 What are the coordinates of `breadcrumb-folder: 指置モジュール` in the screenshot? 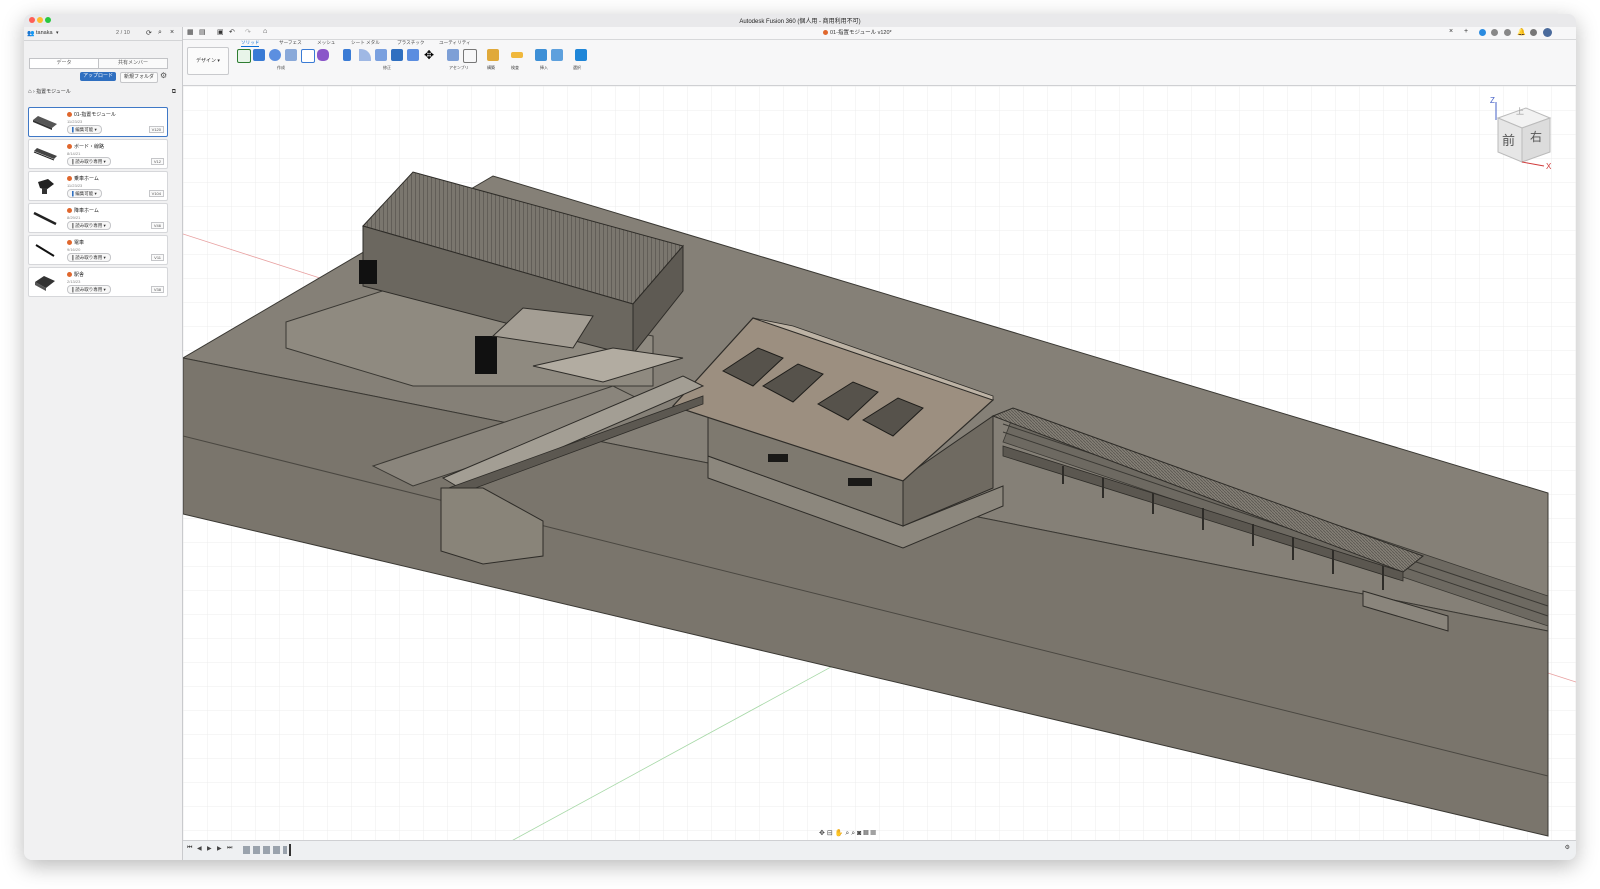 It's located at (53, 92).